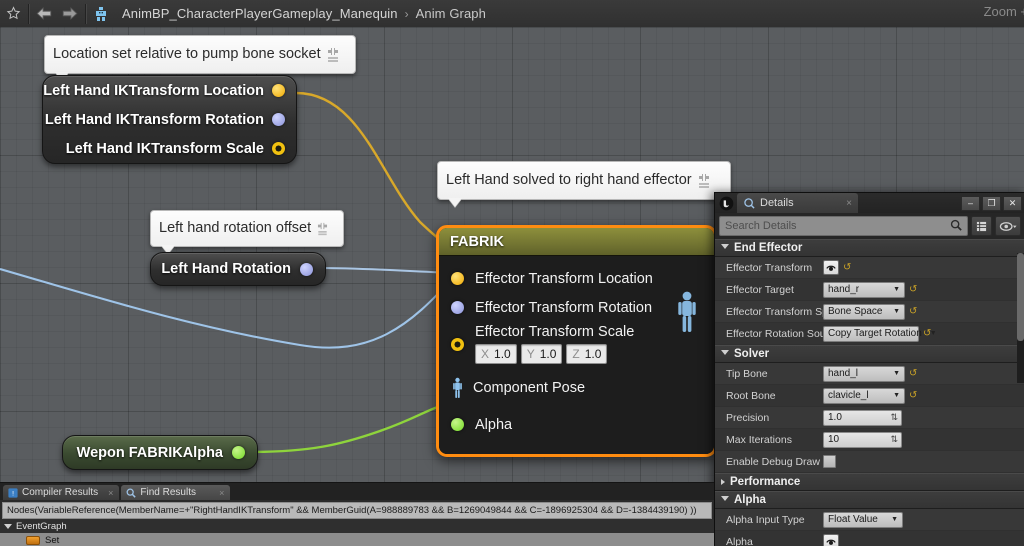 This screenshot has width=1024, height=546. What do you see at coordinates (843, 226) in the screenshot?
I see `search-details-input: Search Details` at bounding box center [843, 226].